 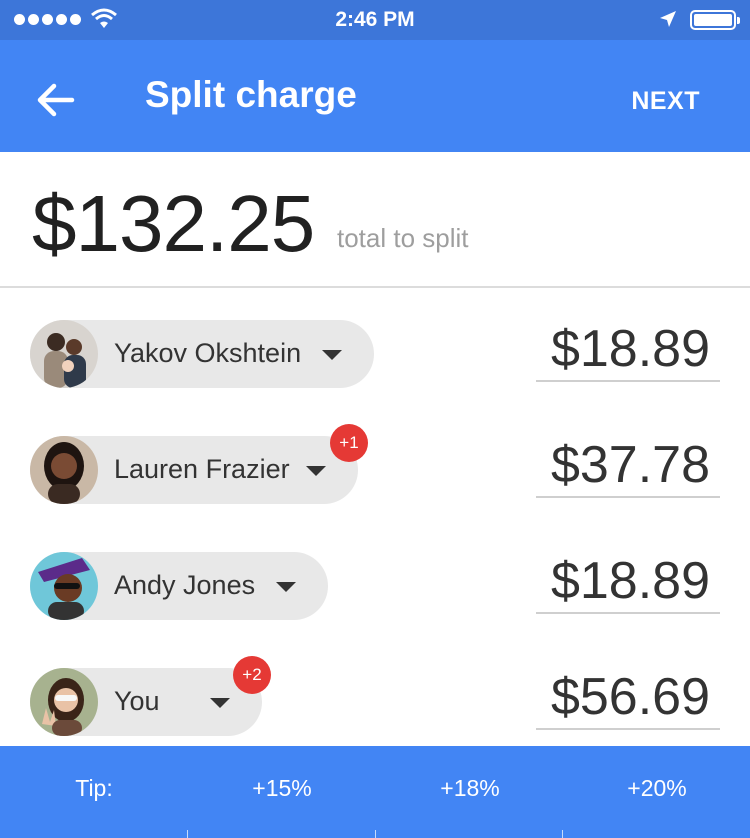 What do you see at coordinates (349, 443) in the screenshot?
I see `guest-count-badge: +1` at bounding box center [349, 443].